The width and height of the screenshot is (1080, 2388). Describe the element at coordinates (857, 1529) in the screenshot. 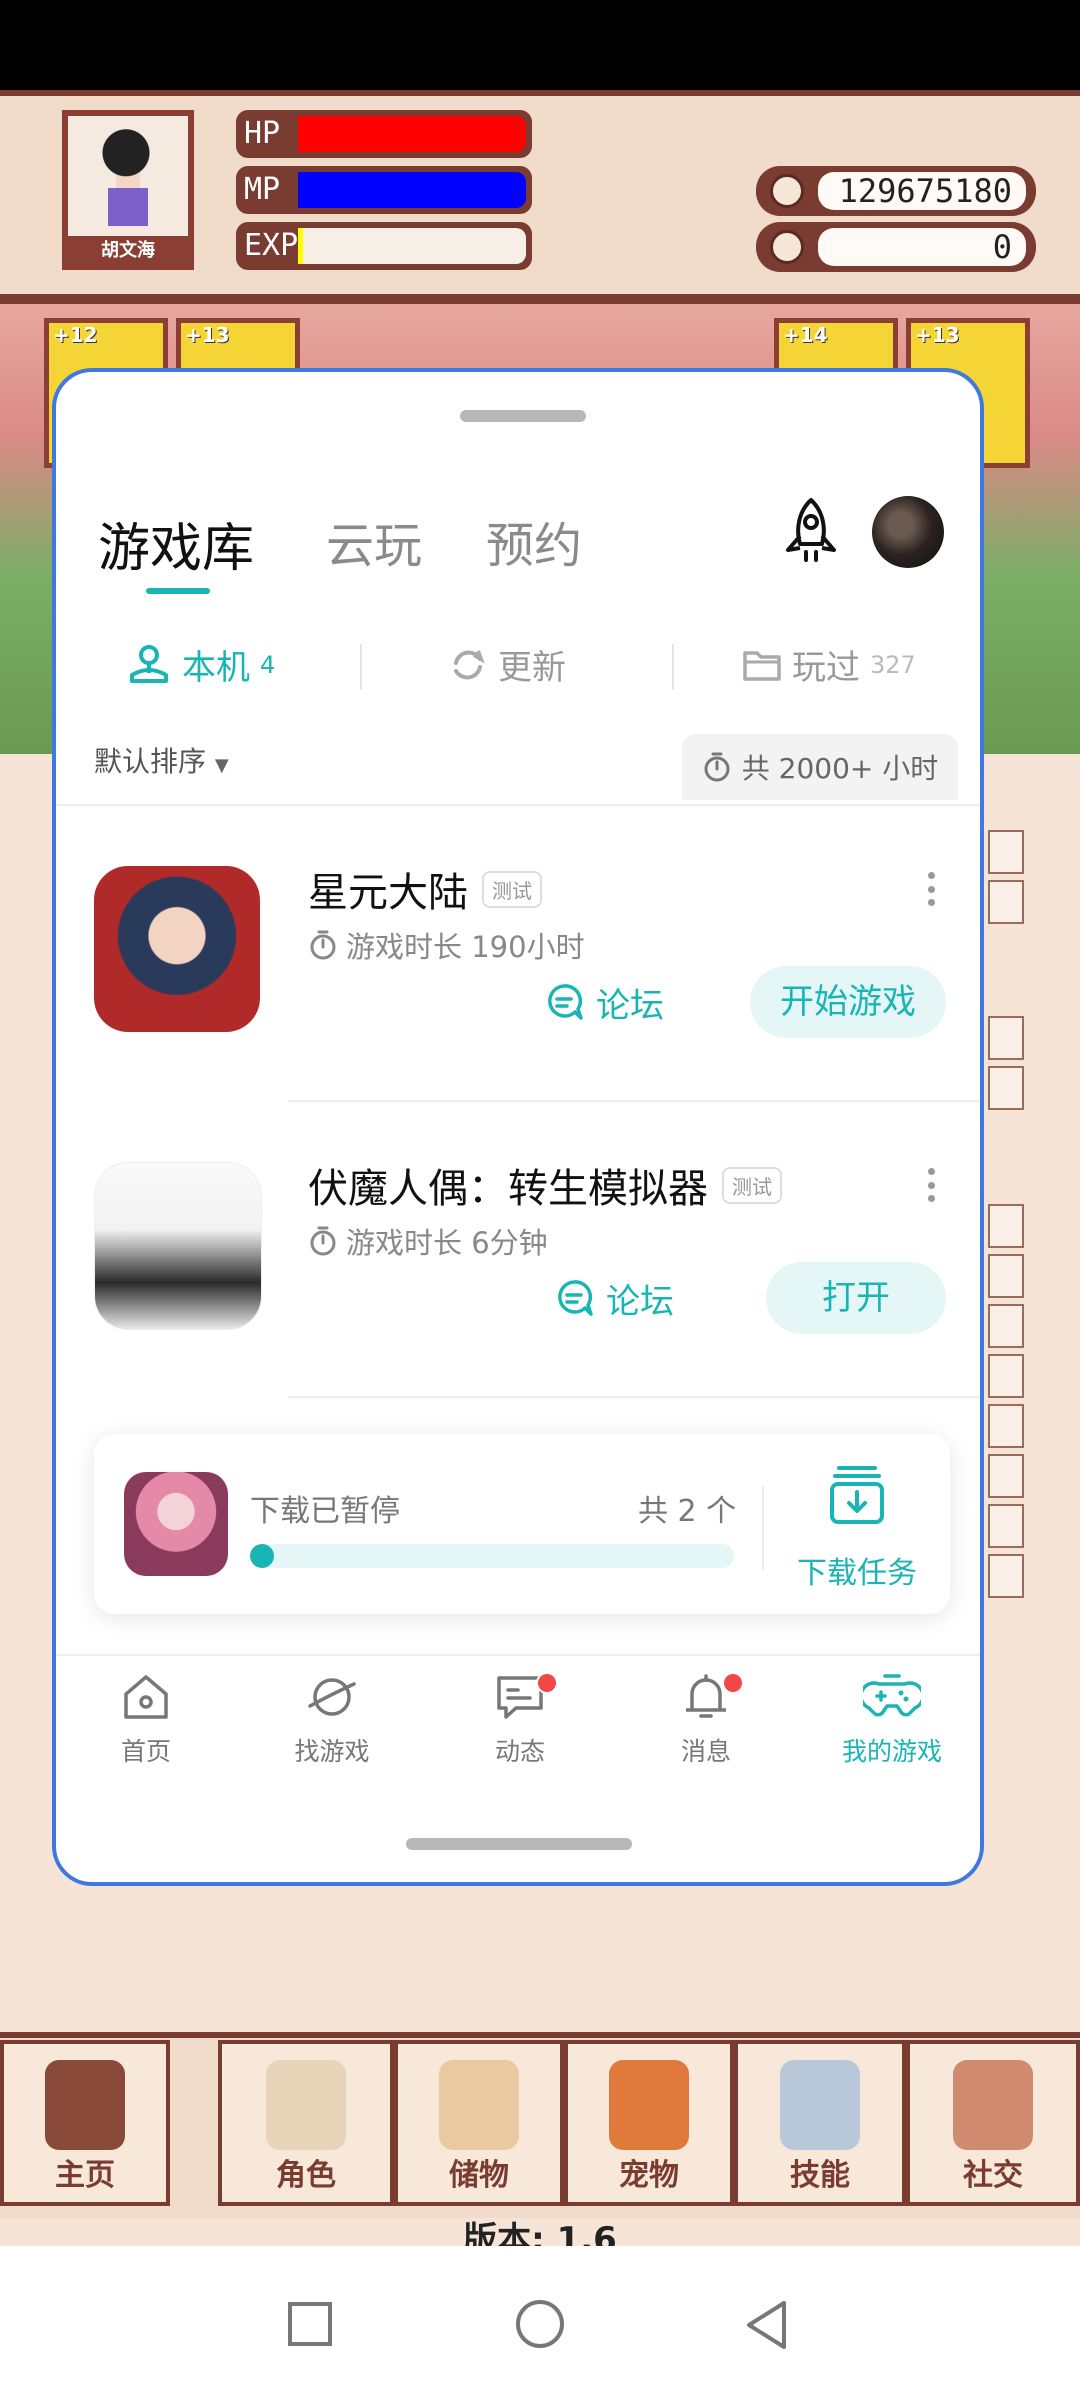

I see `download-tasks-button: 下载任务` at that location.